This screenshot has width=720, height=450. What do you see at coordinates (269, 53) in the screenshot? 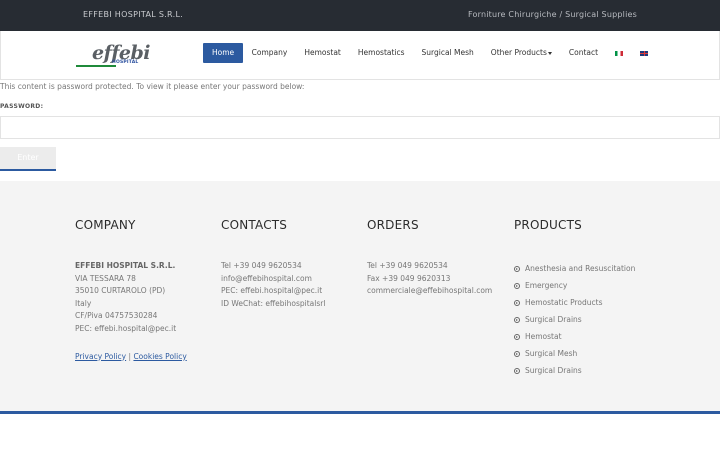
I see `nav-company: Company` at bounding box center [269, 53].